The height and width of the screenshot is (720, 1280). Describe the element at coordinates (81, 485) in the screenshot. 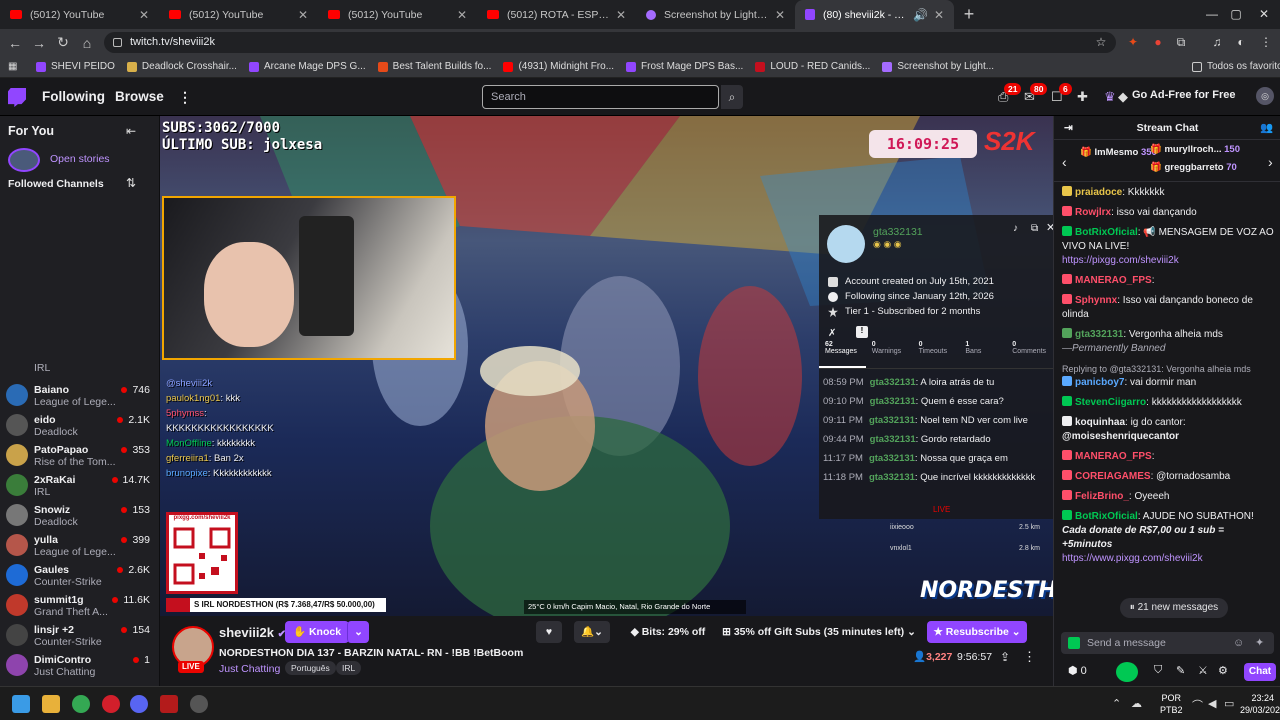

I see `sidebar-channel: 2xRaKai IRL 14.7K` at that location.